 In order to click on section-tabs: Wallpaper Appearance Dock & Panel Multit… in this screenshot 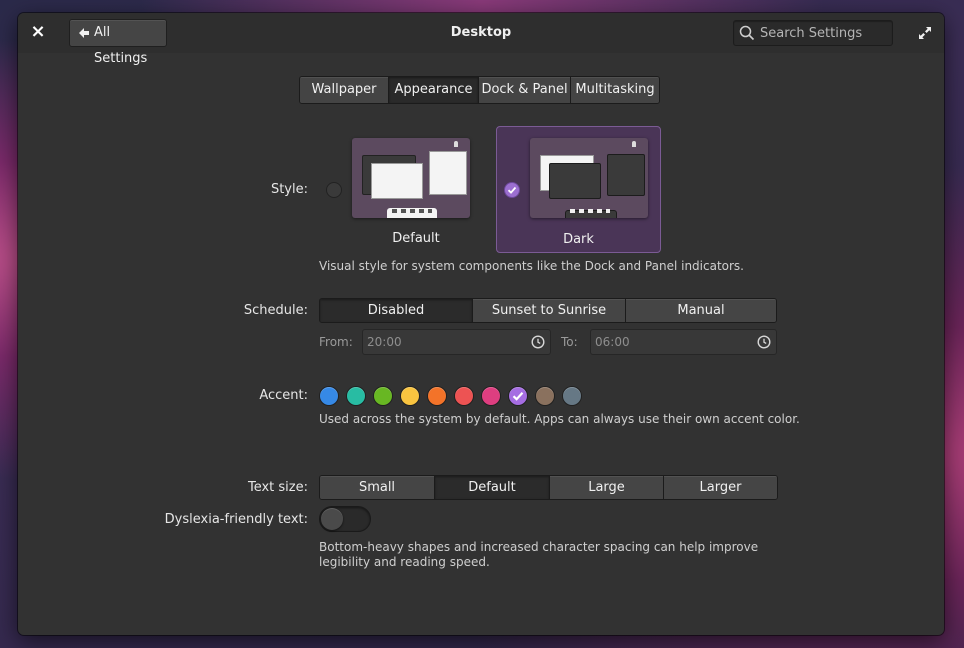, I will do `click(479, 90)`.